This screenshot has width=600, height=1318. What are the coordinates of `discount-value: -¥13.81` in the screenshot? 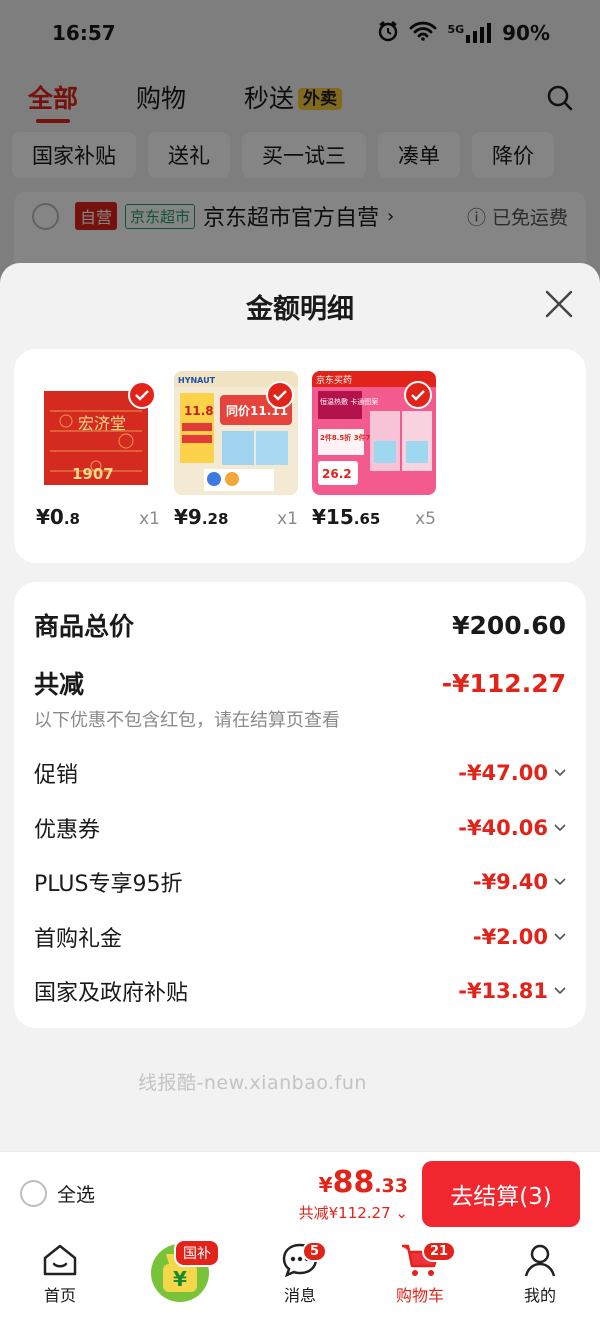 It's located at (503, 991).